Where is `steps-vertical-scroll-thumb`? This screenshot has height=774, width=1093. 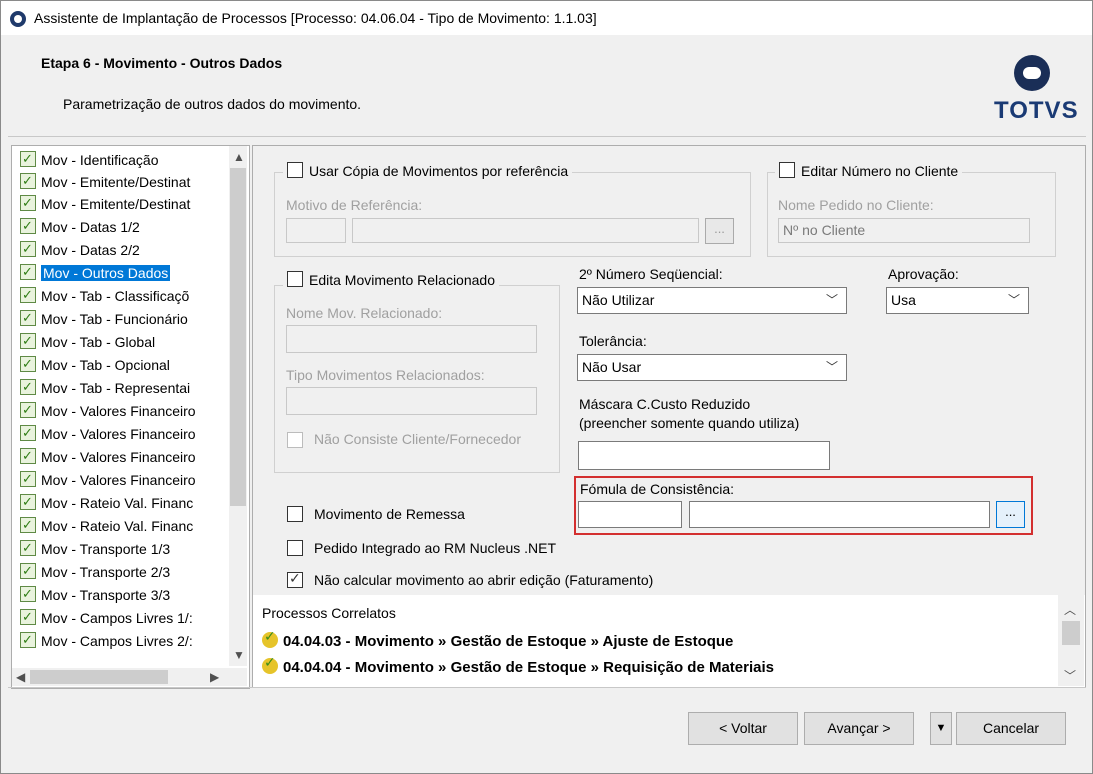
steps-vertical-scroll-thumb is located at coordinates (238, 337).